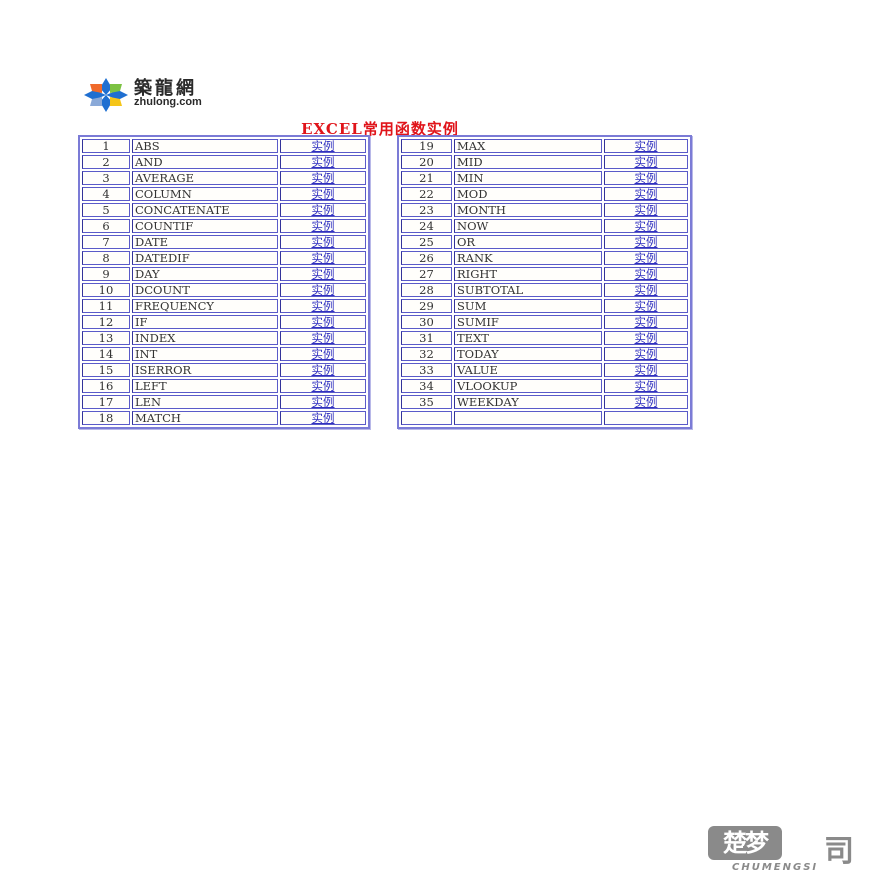 Image resolution: width=880 pixels, height=880 pixels. What do you see at coordinates (528, 194) in the screenshot?
I see `function-name: MOD` at bounding box center [528, 194].